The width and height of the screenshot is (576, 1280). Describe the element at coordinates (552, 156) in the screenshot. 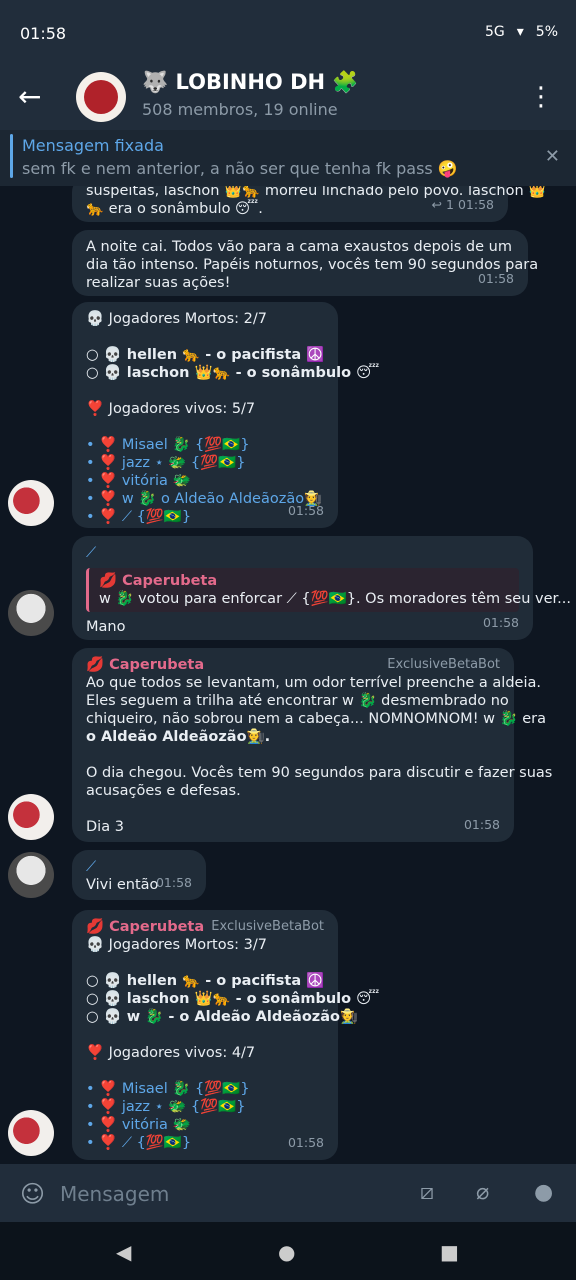

I see `pin-list-icon: ✕` at that location.